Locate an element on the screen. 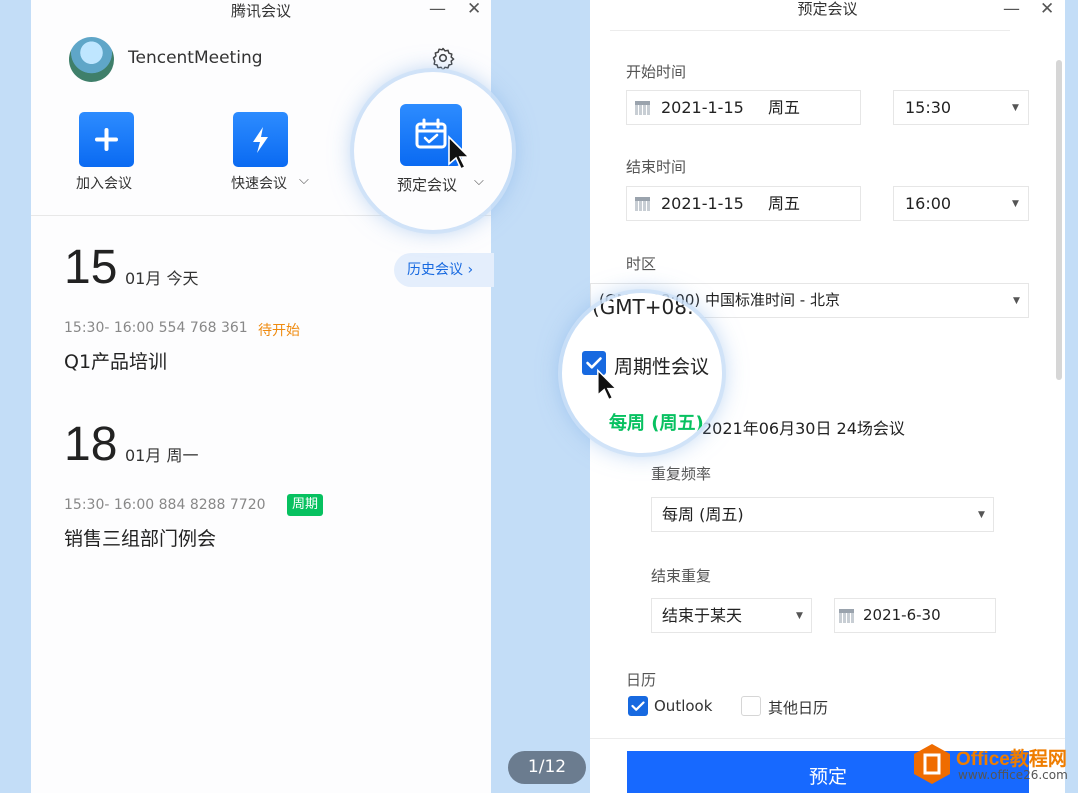 Image resolution: width=1078 pixels, height=793 pixels. end-repeat-label: 结束重复 is located at coordinates (681, 576).